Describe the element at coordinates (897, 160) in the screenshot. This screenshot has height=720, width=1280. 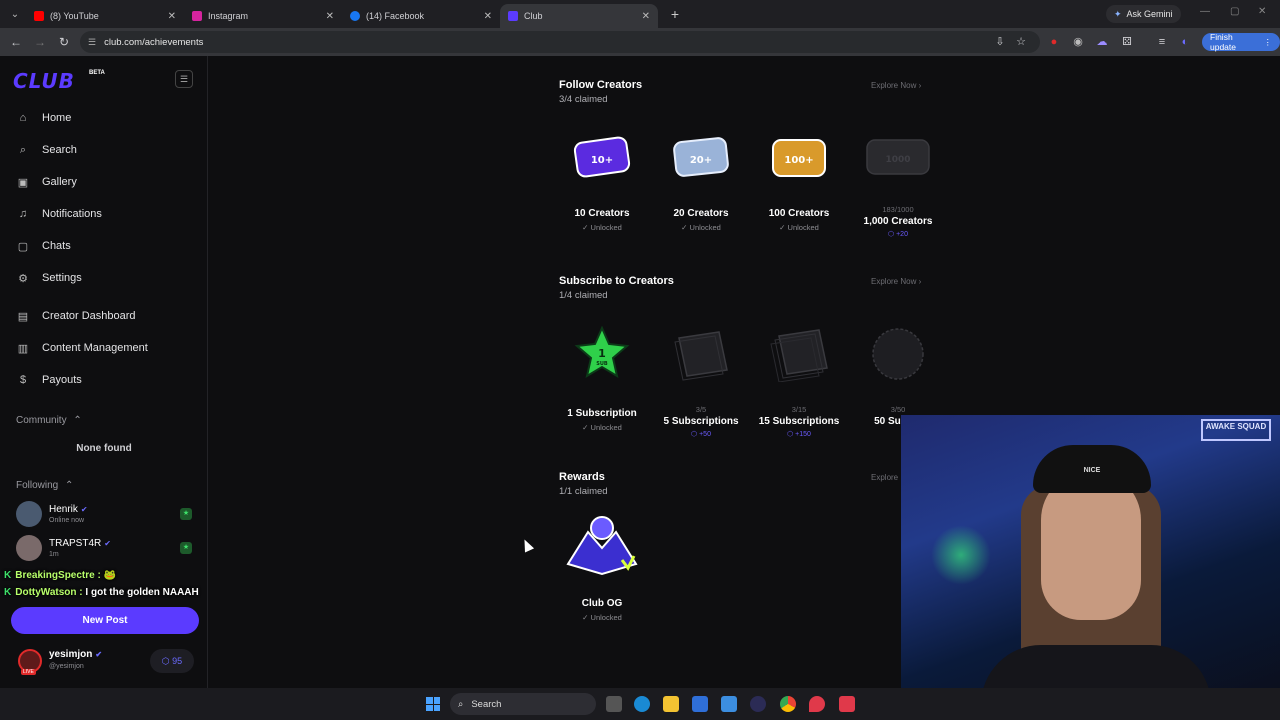
I see `svg-text: 1000` at that location.